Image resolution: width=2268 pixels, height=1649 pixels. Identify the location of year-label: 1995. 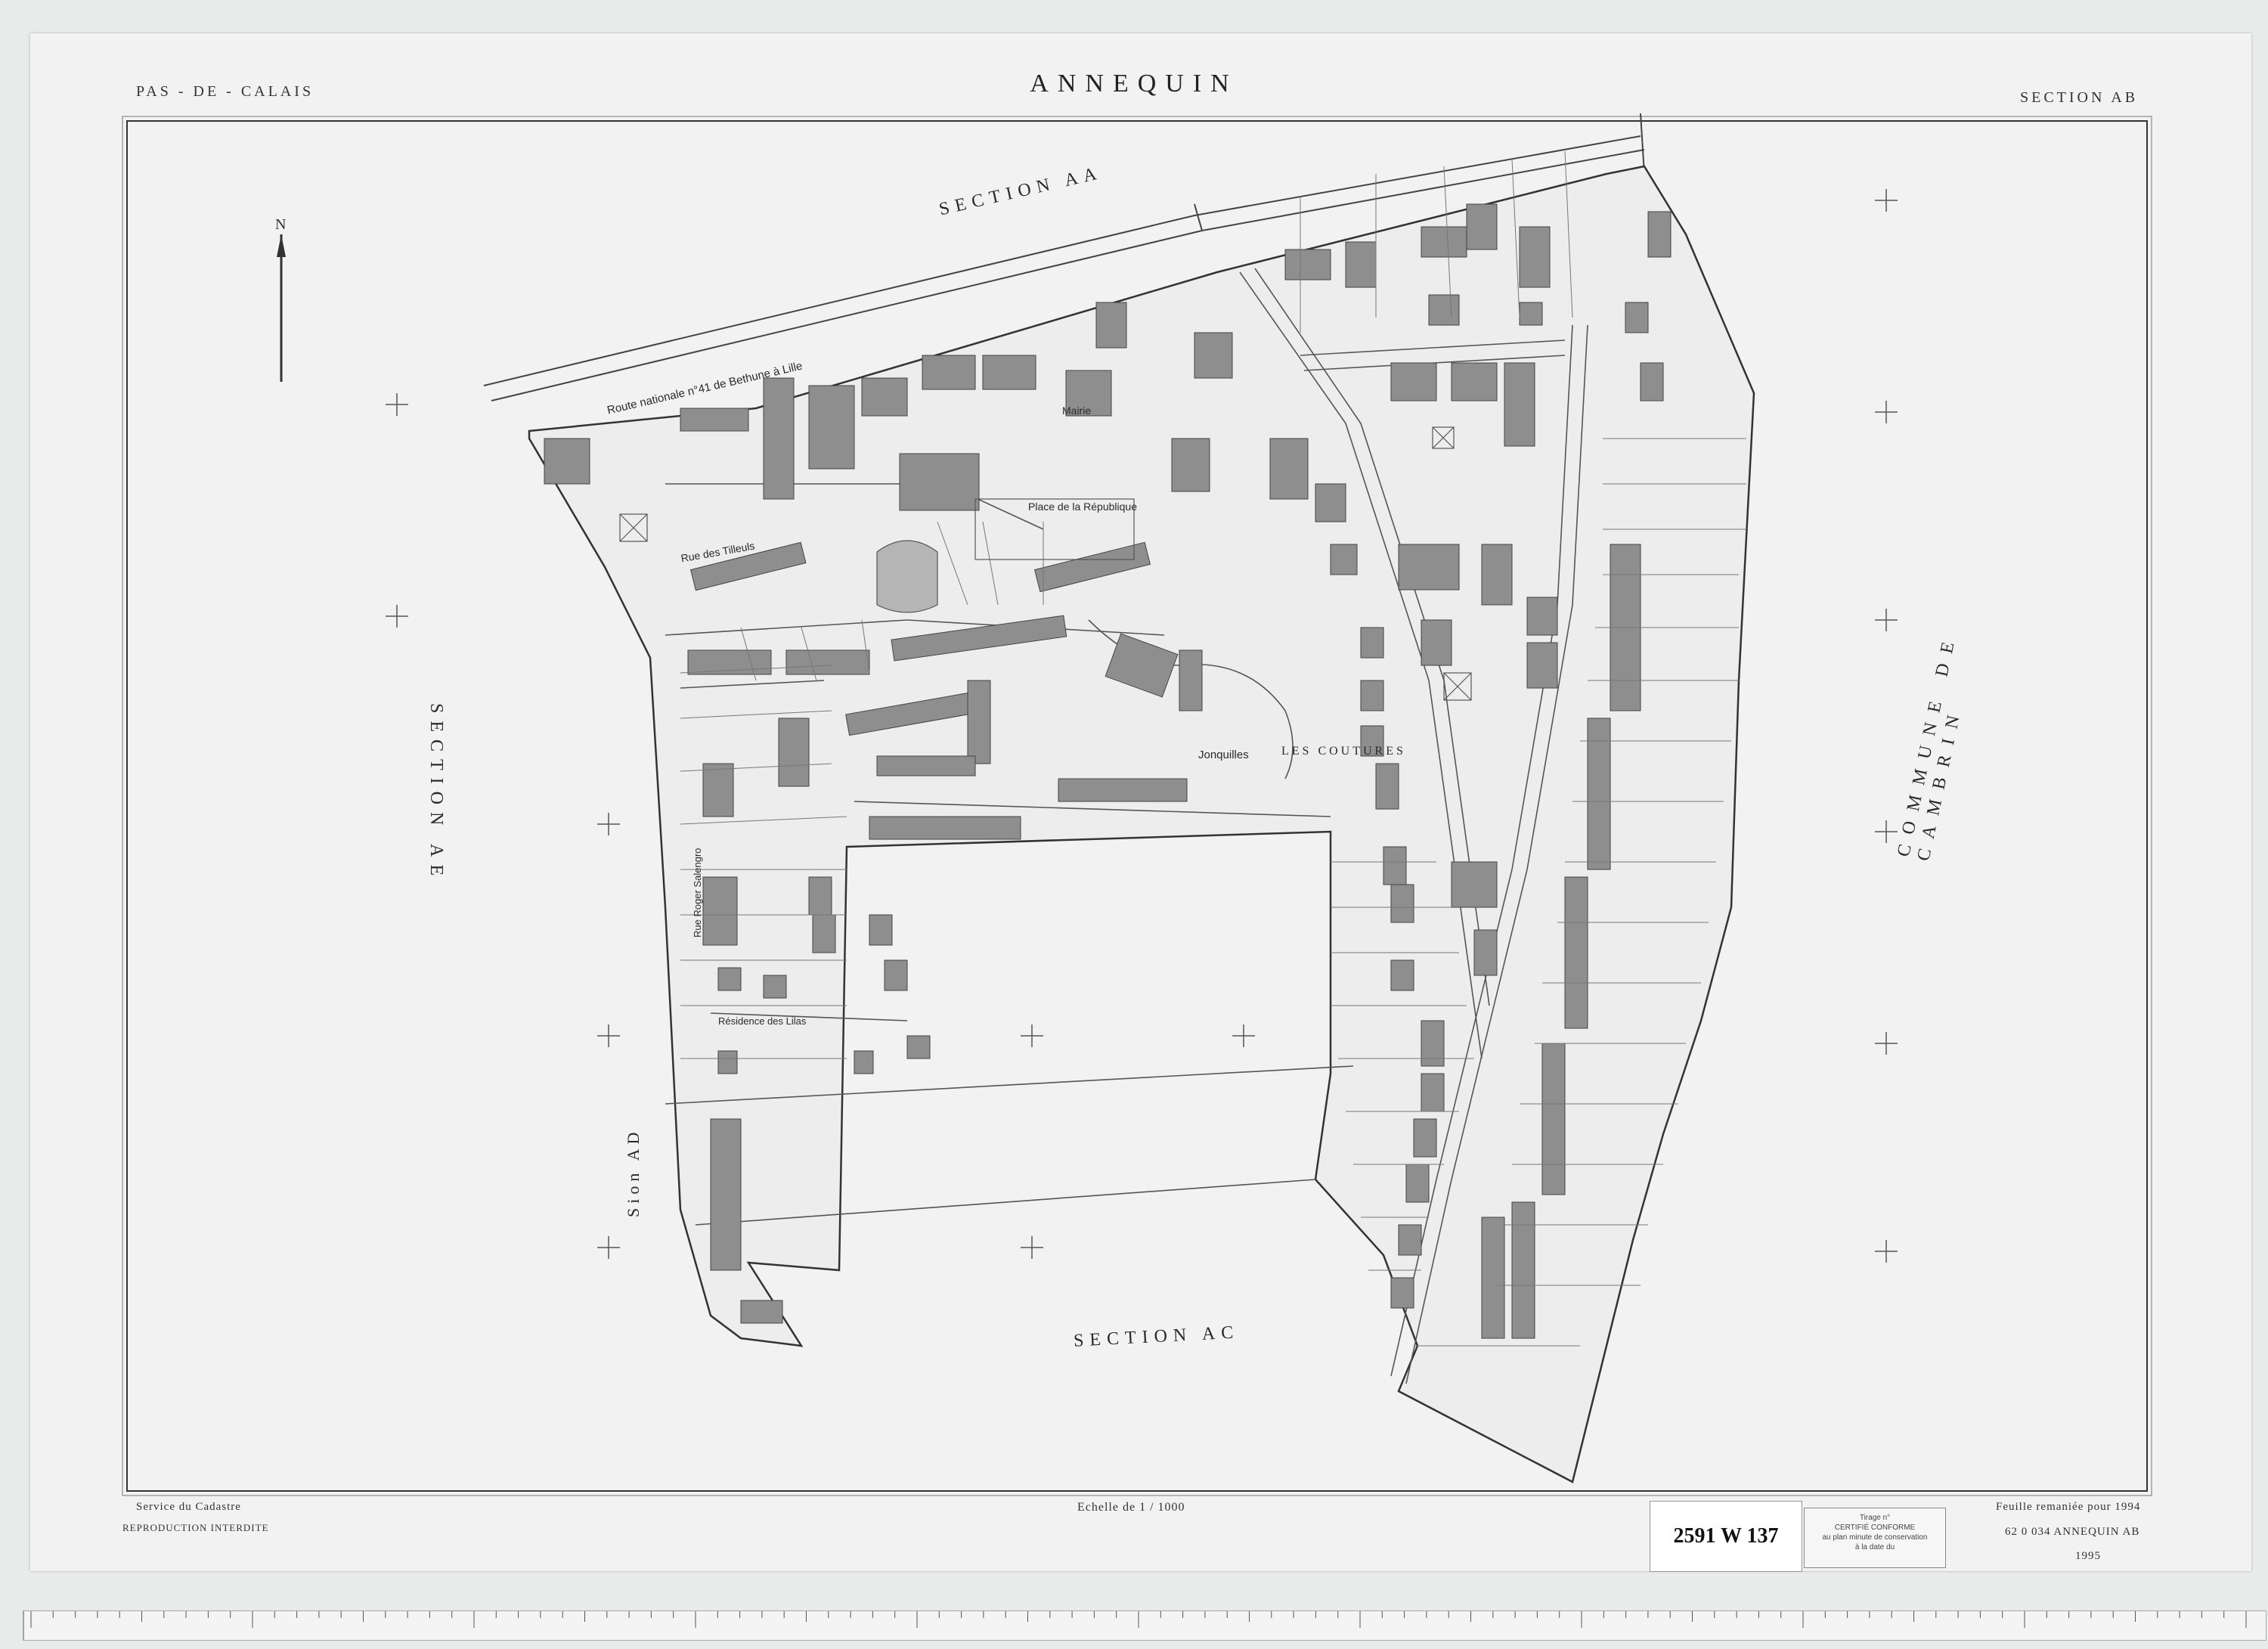
(2088, 1556).